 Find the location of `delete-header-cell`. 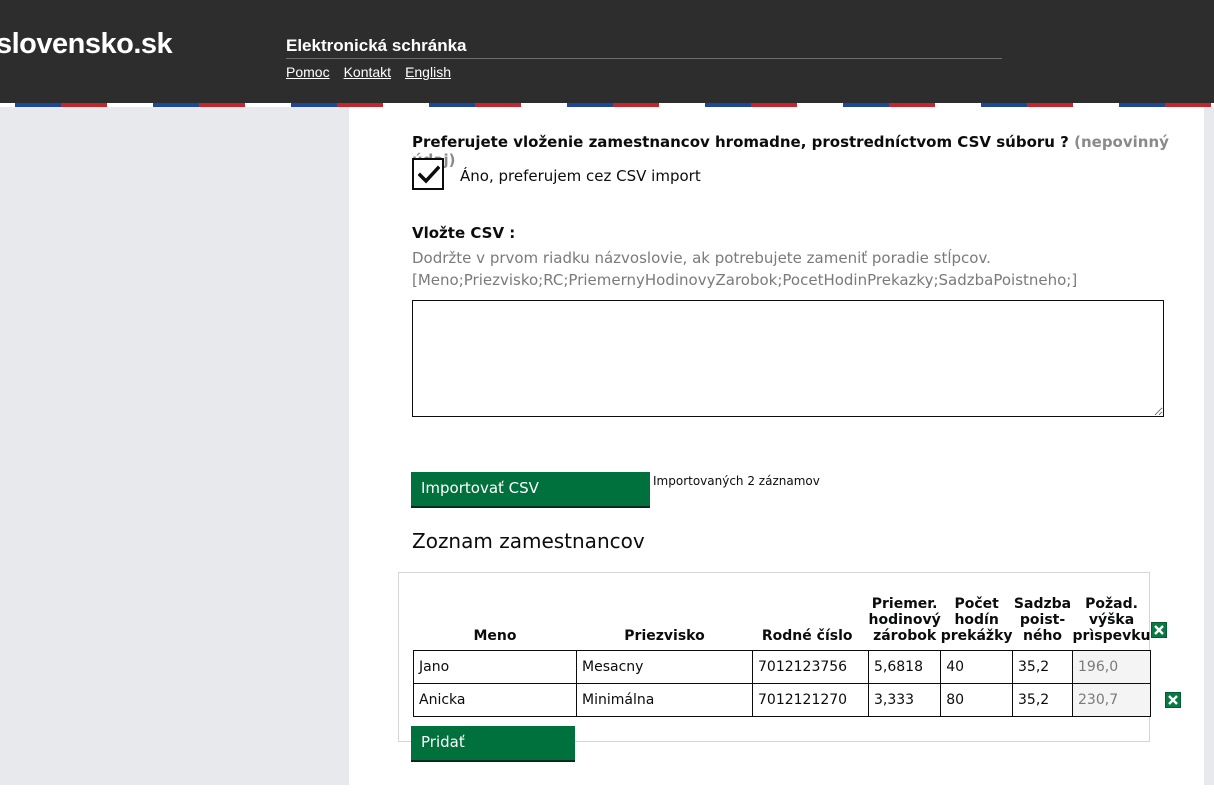

delete-header-cell is located at coordinates (1168, 613).